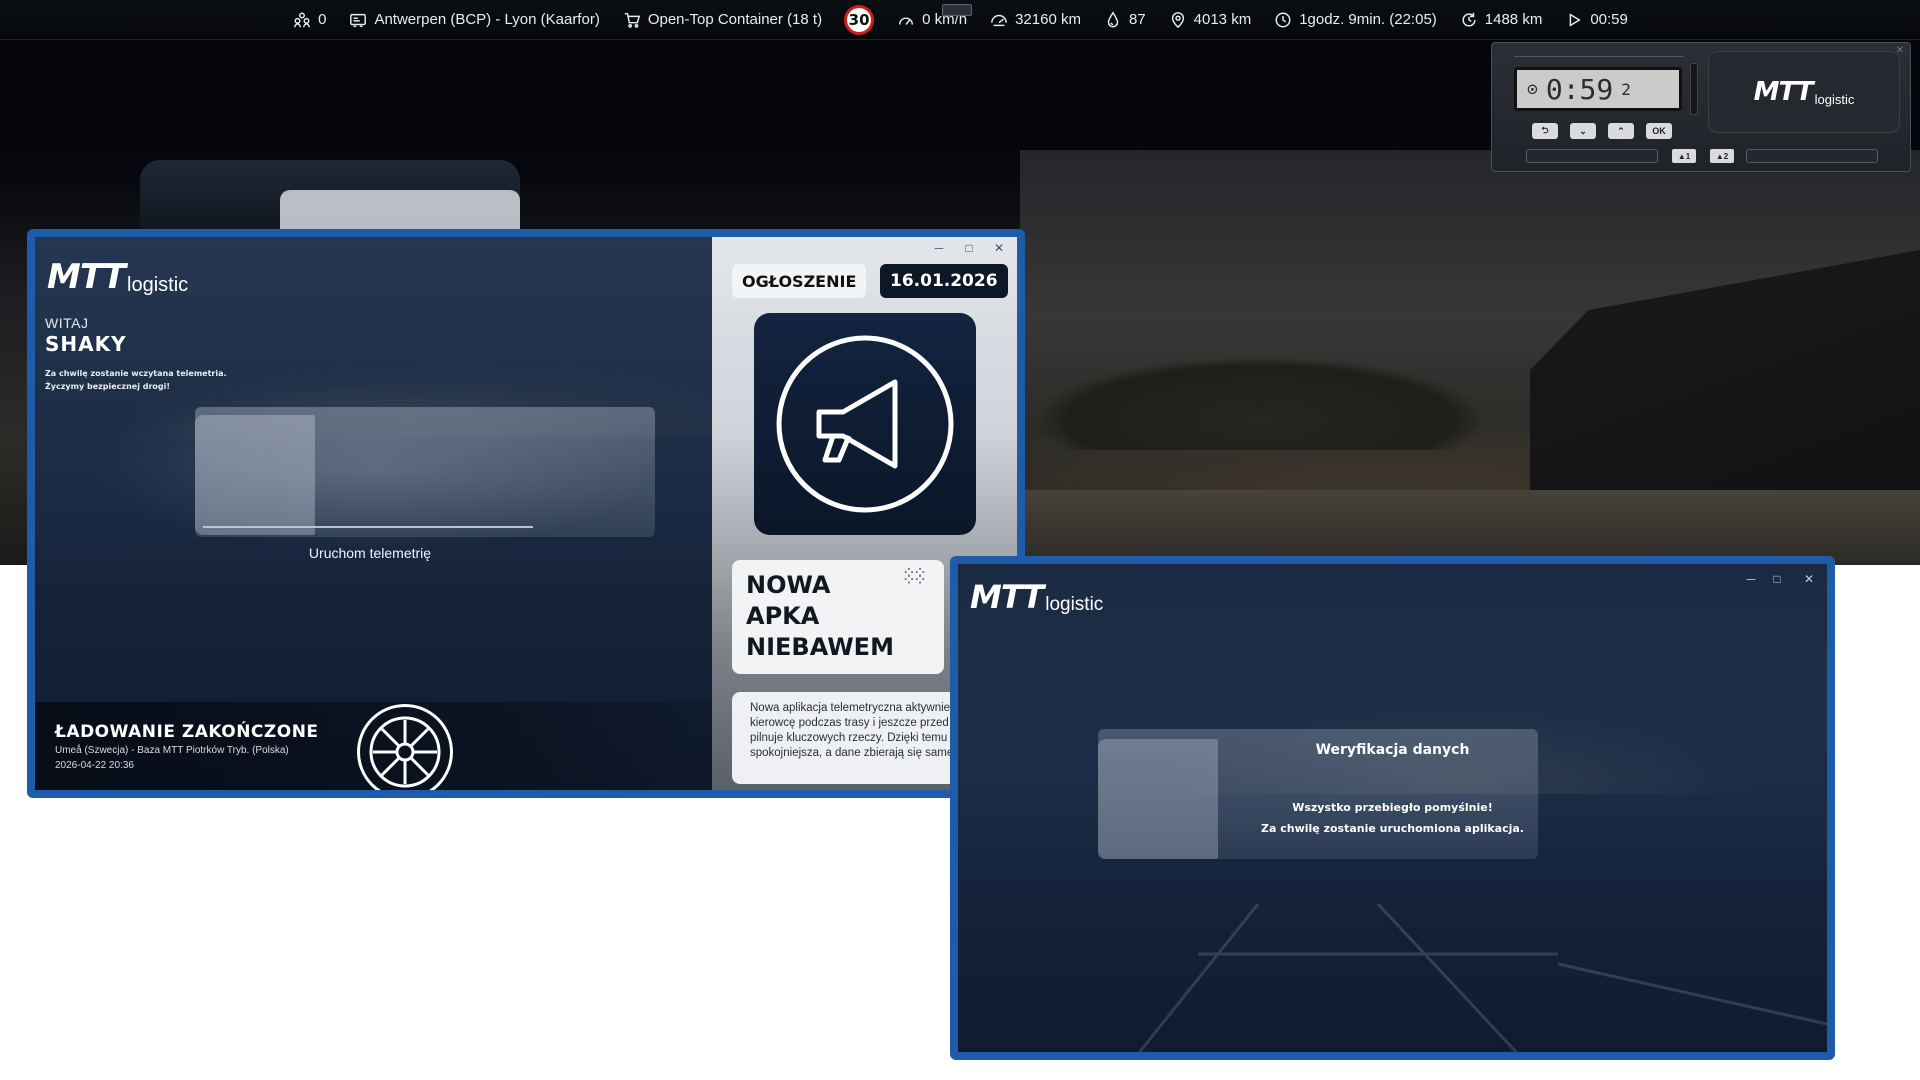 This screenshot has width=1920, height=1080. Describe the element at coordinates (1694, 89) in the screenshot. I see `tacho-card-slot-vertical` at that location.